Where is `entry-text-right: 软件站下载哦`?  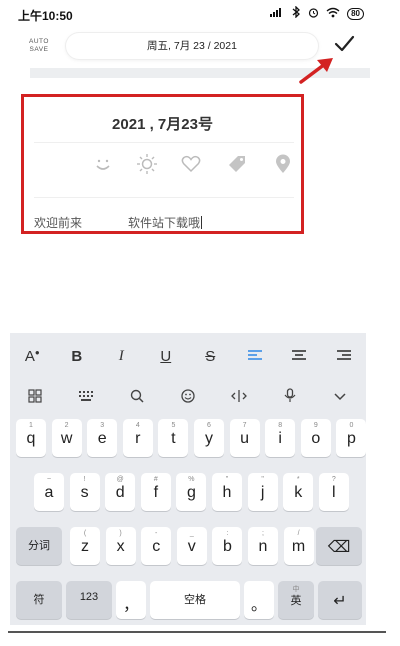 entry-text-right: 软件站下载哦 is located at coordinates (165, 222).